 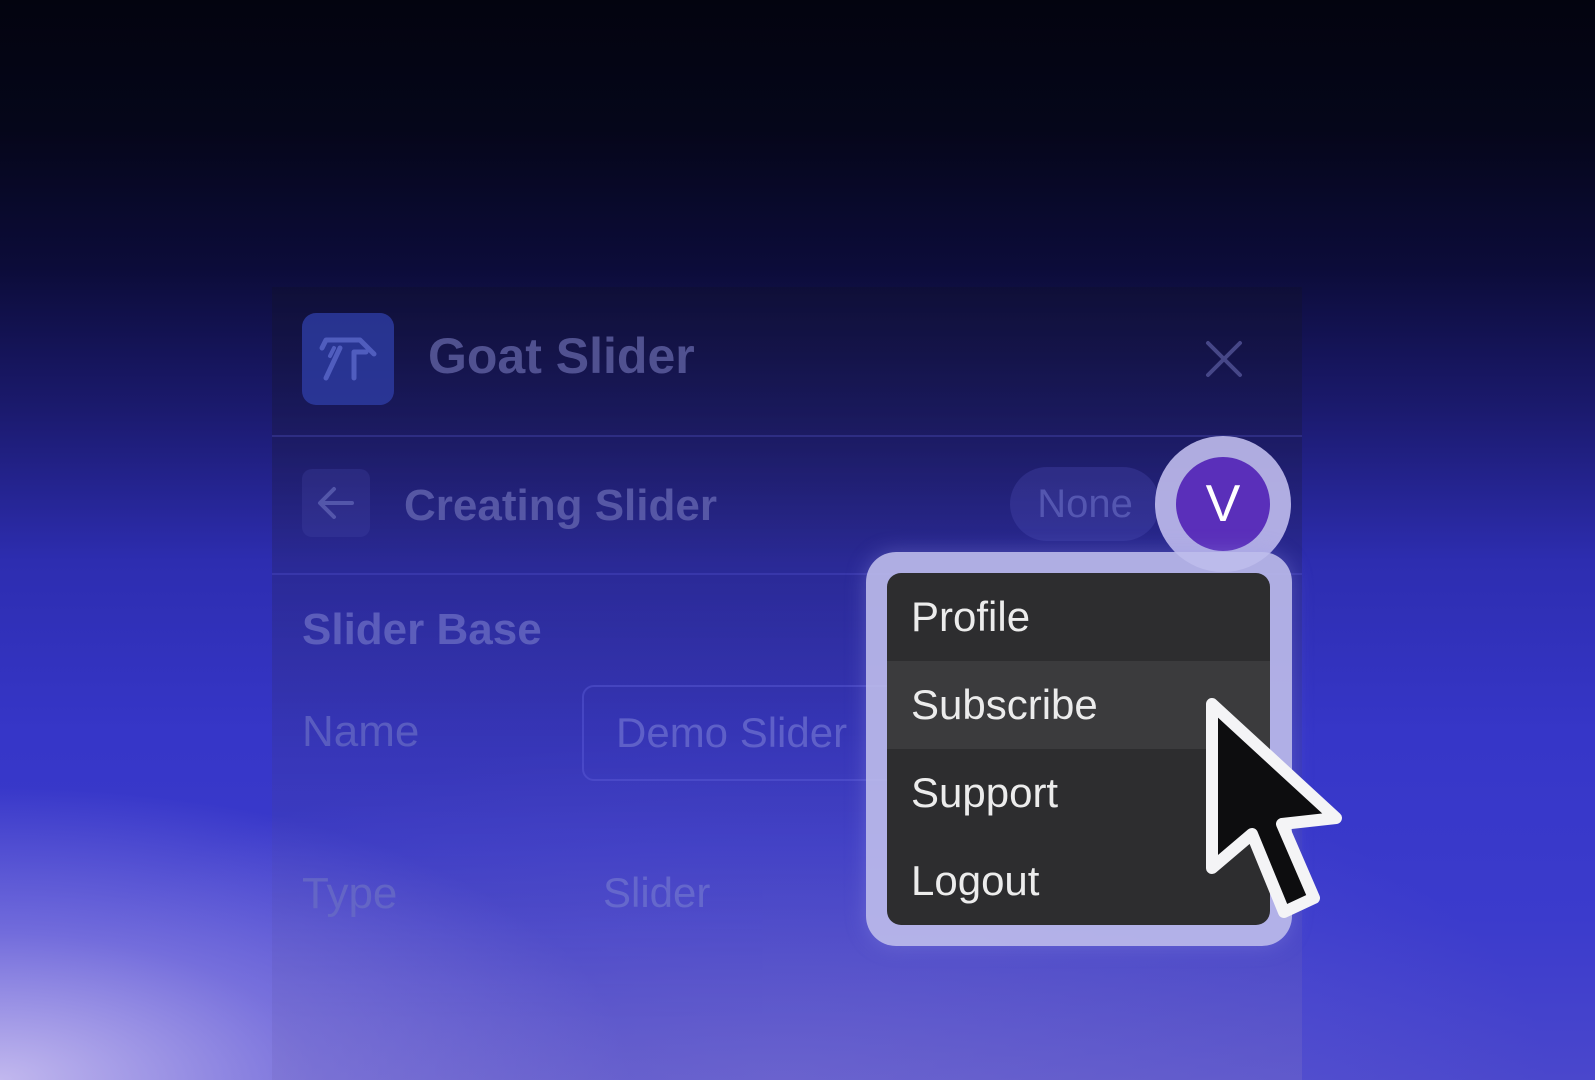 What do you see at coordinates (348, 359) in the screenshot?
I see `goat-logo-icon` at bounding box center [348, 359].